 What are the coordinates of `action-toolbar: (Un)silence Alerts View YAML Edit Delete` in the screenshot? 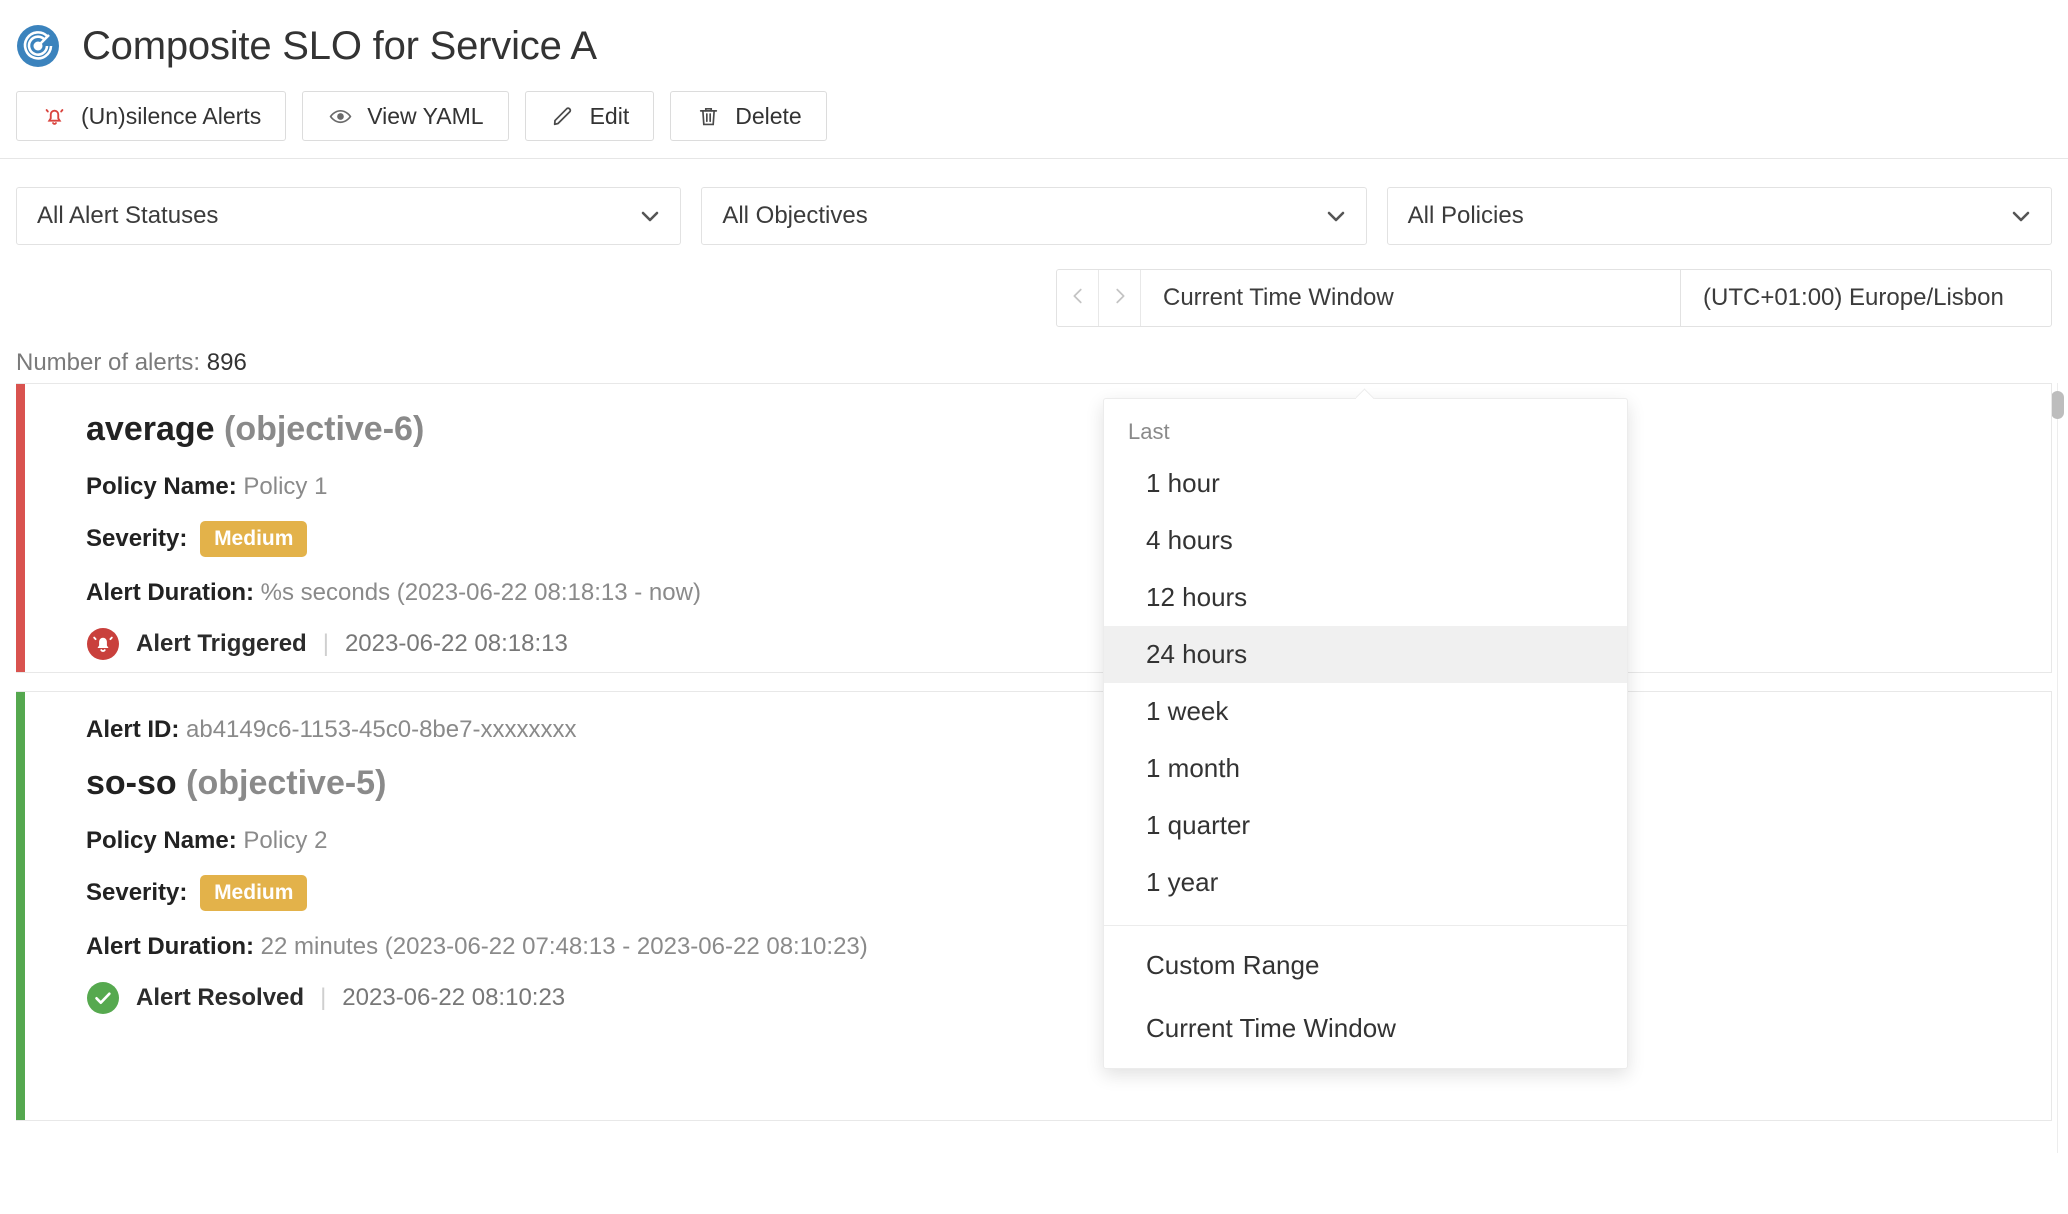 It's located at (1034, 114).